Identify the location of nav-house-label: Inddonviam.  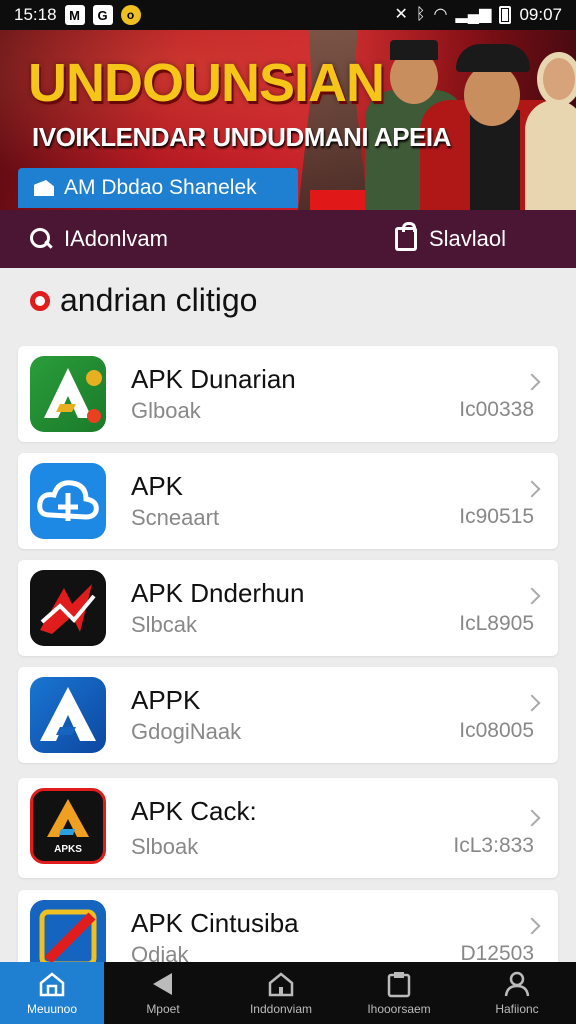
(281, 1009).